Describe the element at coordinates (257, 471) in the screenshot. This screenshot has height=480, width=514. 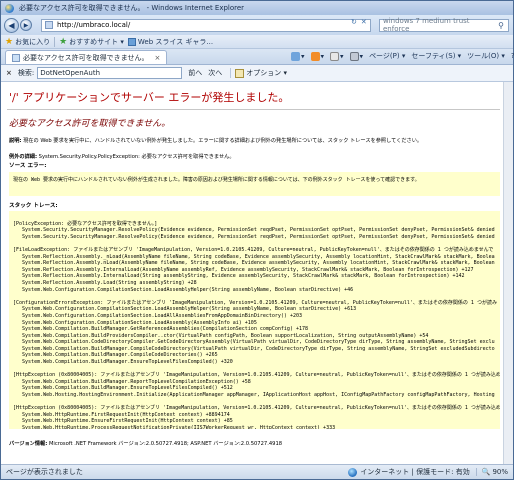
I see `status-bar: ページが表示されました インターネット | 保護モード: 有効 🔍 90%` at that location.